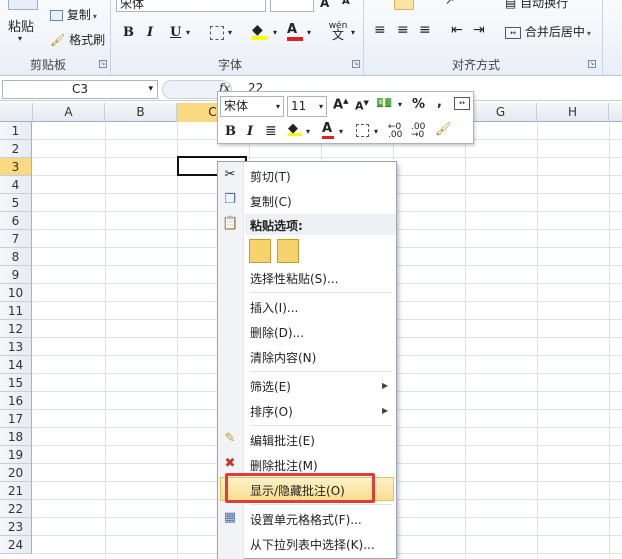  What do you see at coordinates (16, 185) in the screenshot?
I see `row-header: 4` at bounding box center [16, 185].